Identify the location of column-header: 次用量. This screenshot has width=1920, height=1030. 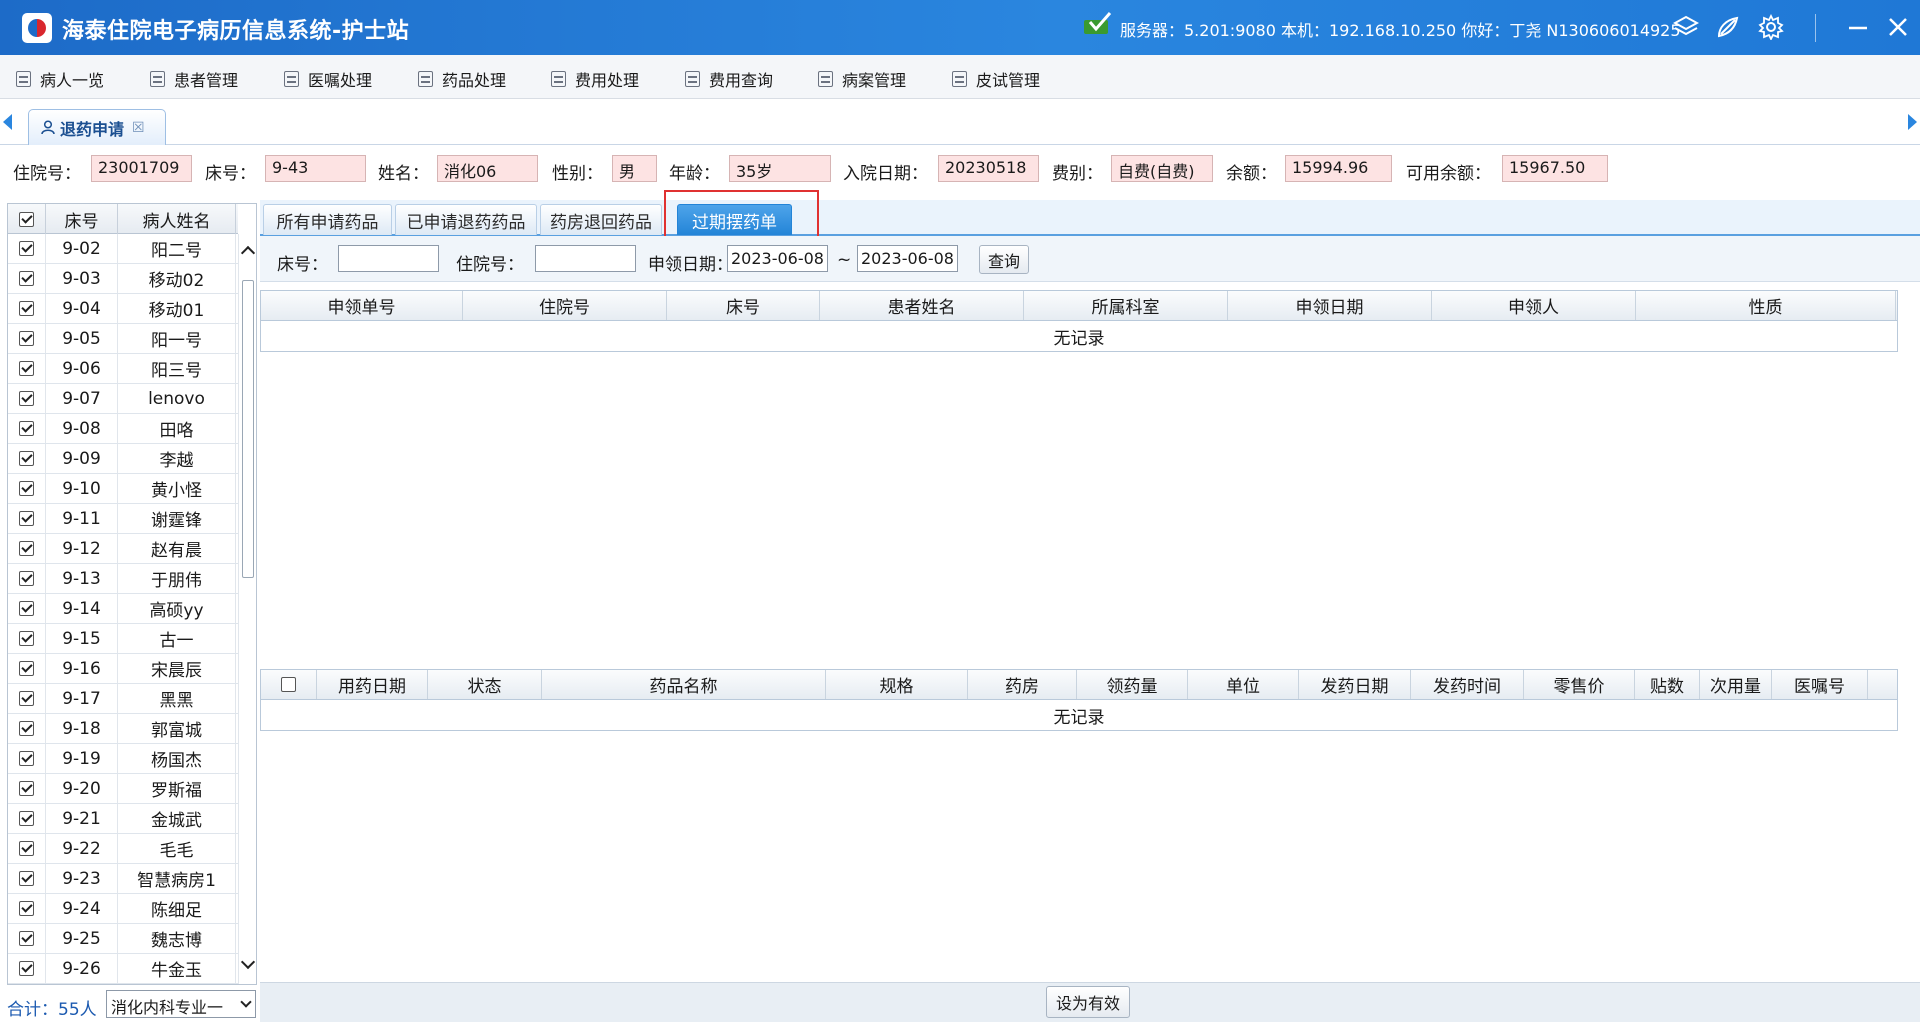
(1736, 684).